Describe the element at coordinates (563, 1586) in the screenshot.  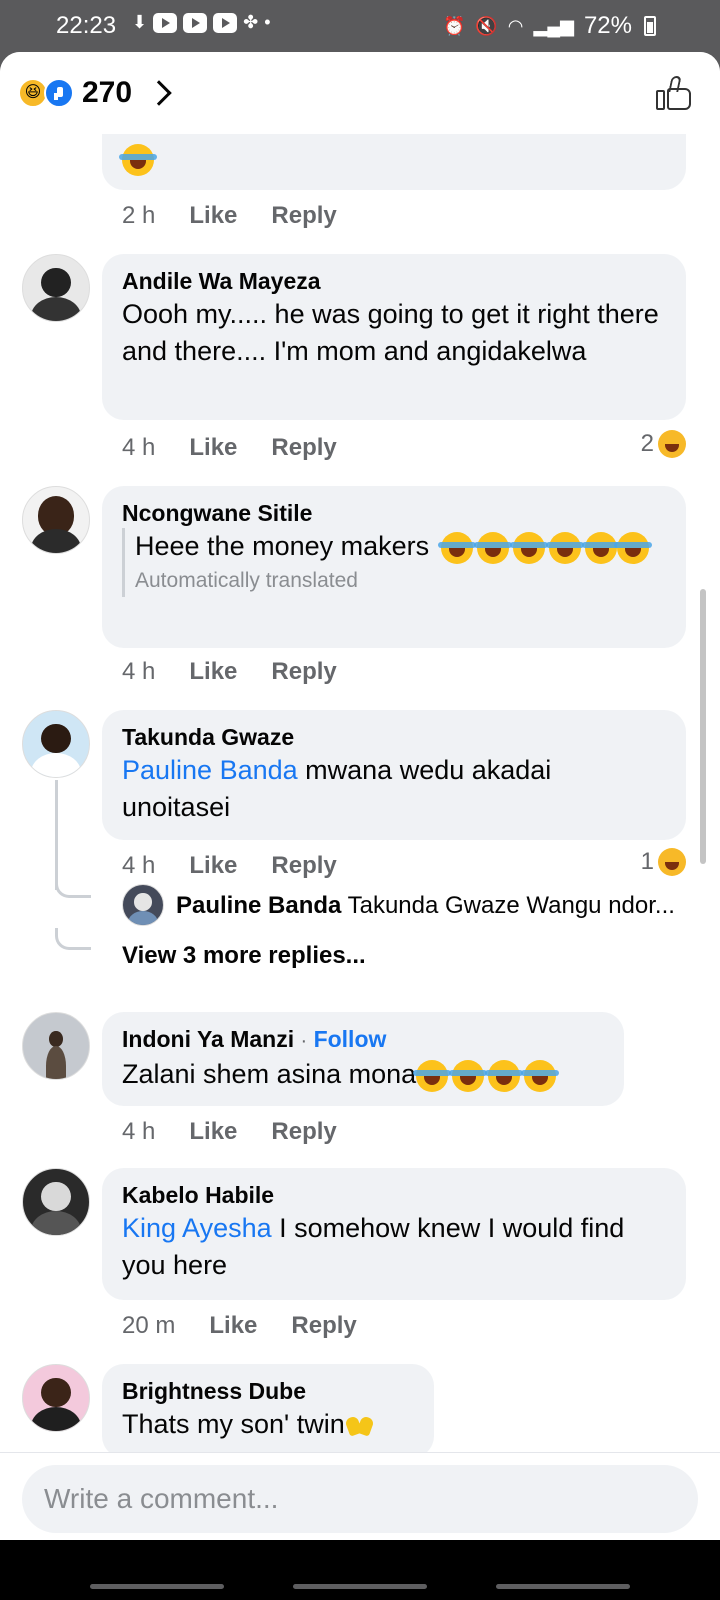
I see `back-button` at that location.